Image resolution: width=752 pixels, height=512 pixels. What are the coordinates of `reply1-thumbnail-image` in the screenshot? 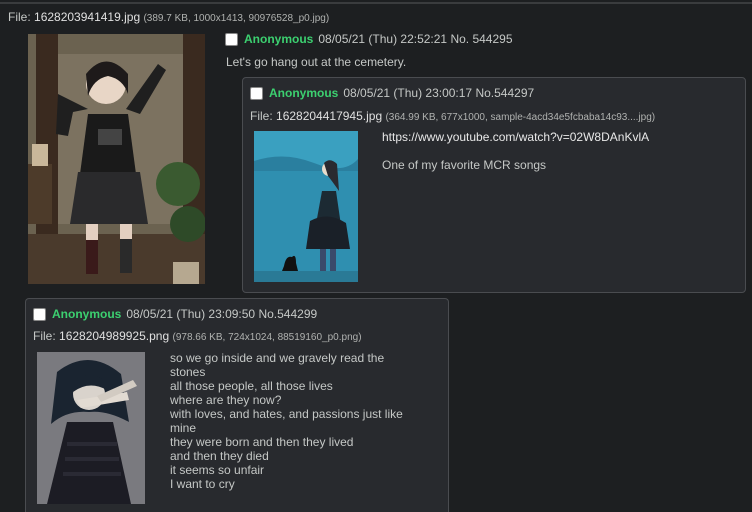 It's located at (306, 206).